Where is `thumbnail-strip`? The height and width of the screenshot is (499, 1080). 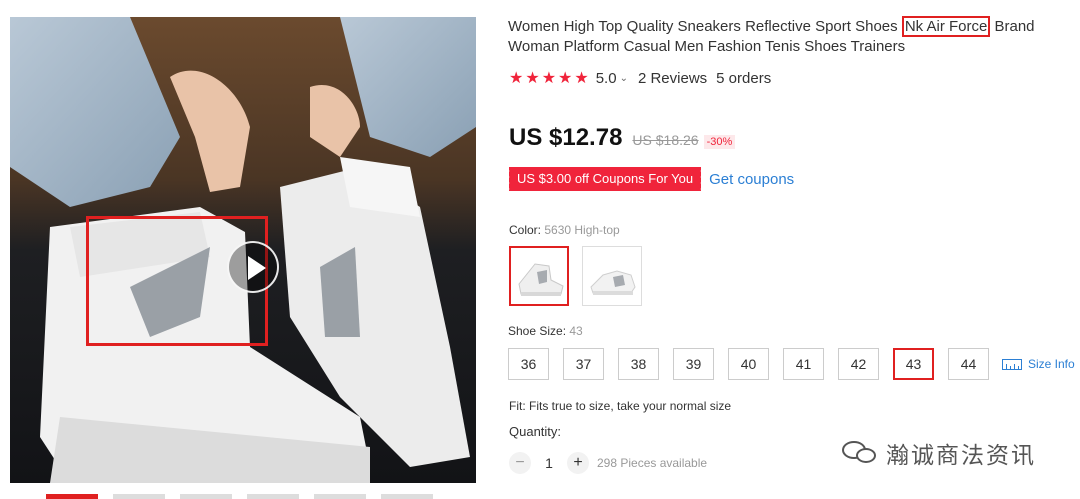
thumbnail-strip is located at coordinates (246, 496).